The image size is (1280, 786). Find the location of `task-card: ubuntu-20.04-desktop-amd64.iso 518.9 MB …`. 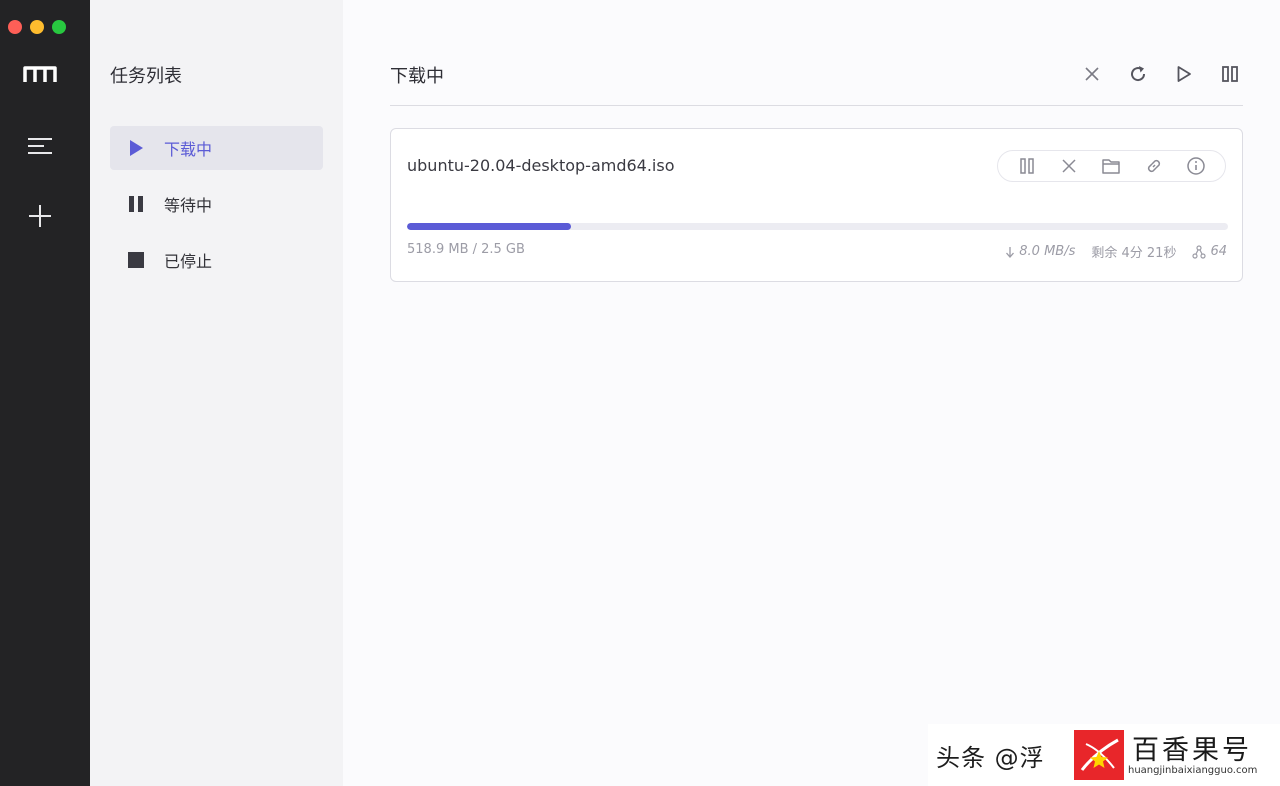

task-card: ubuntu-20.04-desktop-amd64.iso 518.9 MB … is located at coordinates (816, 205).